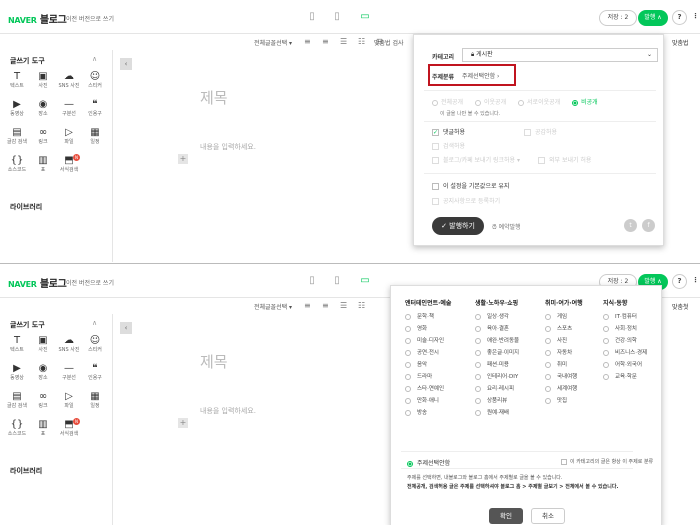 This screenshot has width=700, height=525. Describe the element at coordinates (648, 225) in the screenshot. I see `facebook-icon: f` at that location.